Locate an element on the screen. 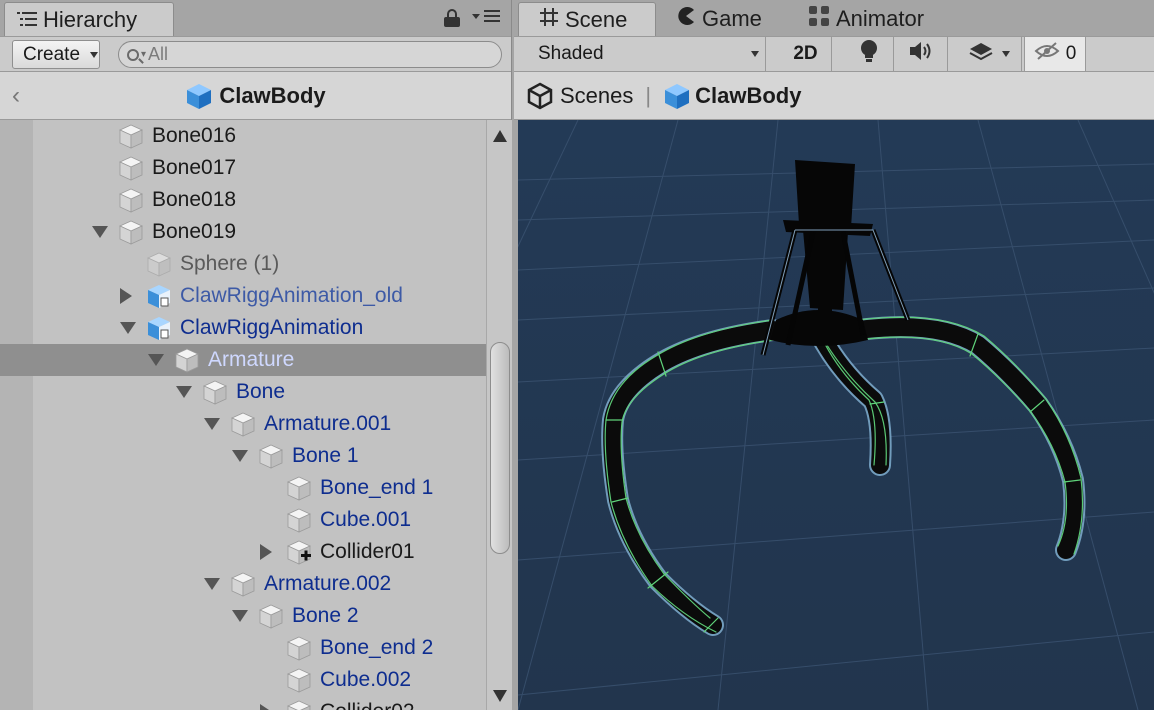  unity-logo-icon is located at coordinates (540, 96).